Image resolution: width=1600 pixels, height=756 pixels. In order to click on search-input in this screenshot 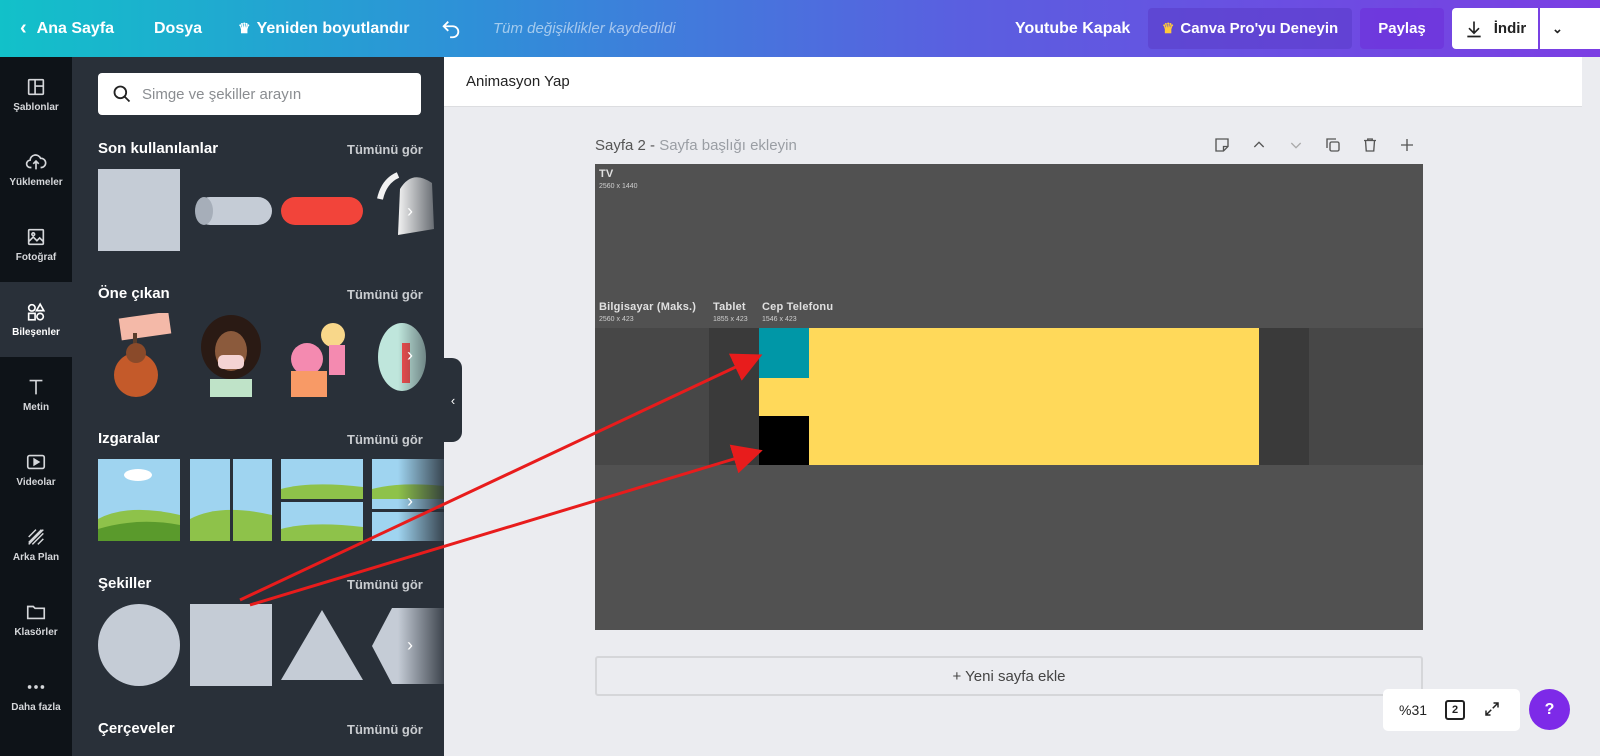, I will do `click(277, 94)`.